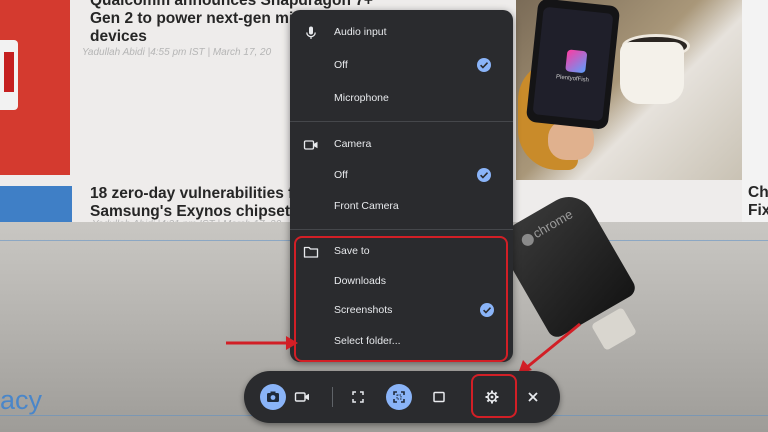 This screenshot has width=768, height=432. Describe the element at coordinates (21, 400) in the screenshot. I see `background-partial-text: acy` at that location.